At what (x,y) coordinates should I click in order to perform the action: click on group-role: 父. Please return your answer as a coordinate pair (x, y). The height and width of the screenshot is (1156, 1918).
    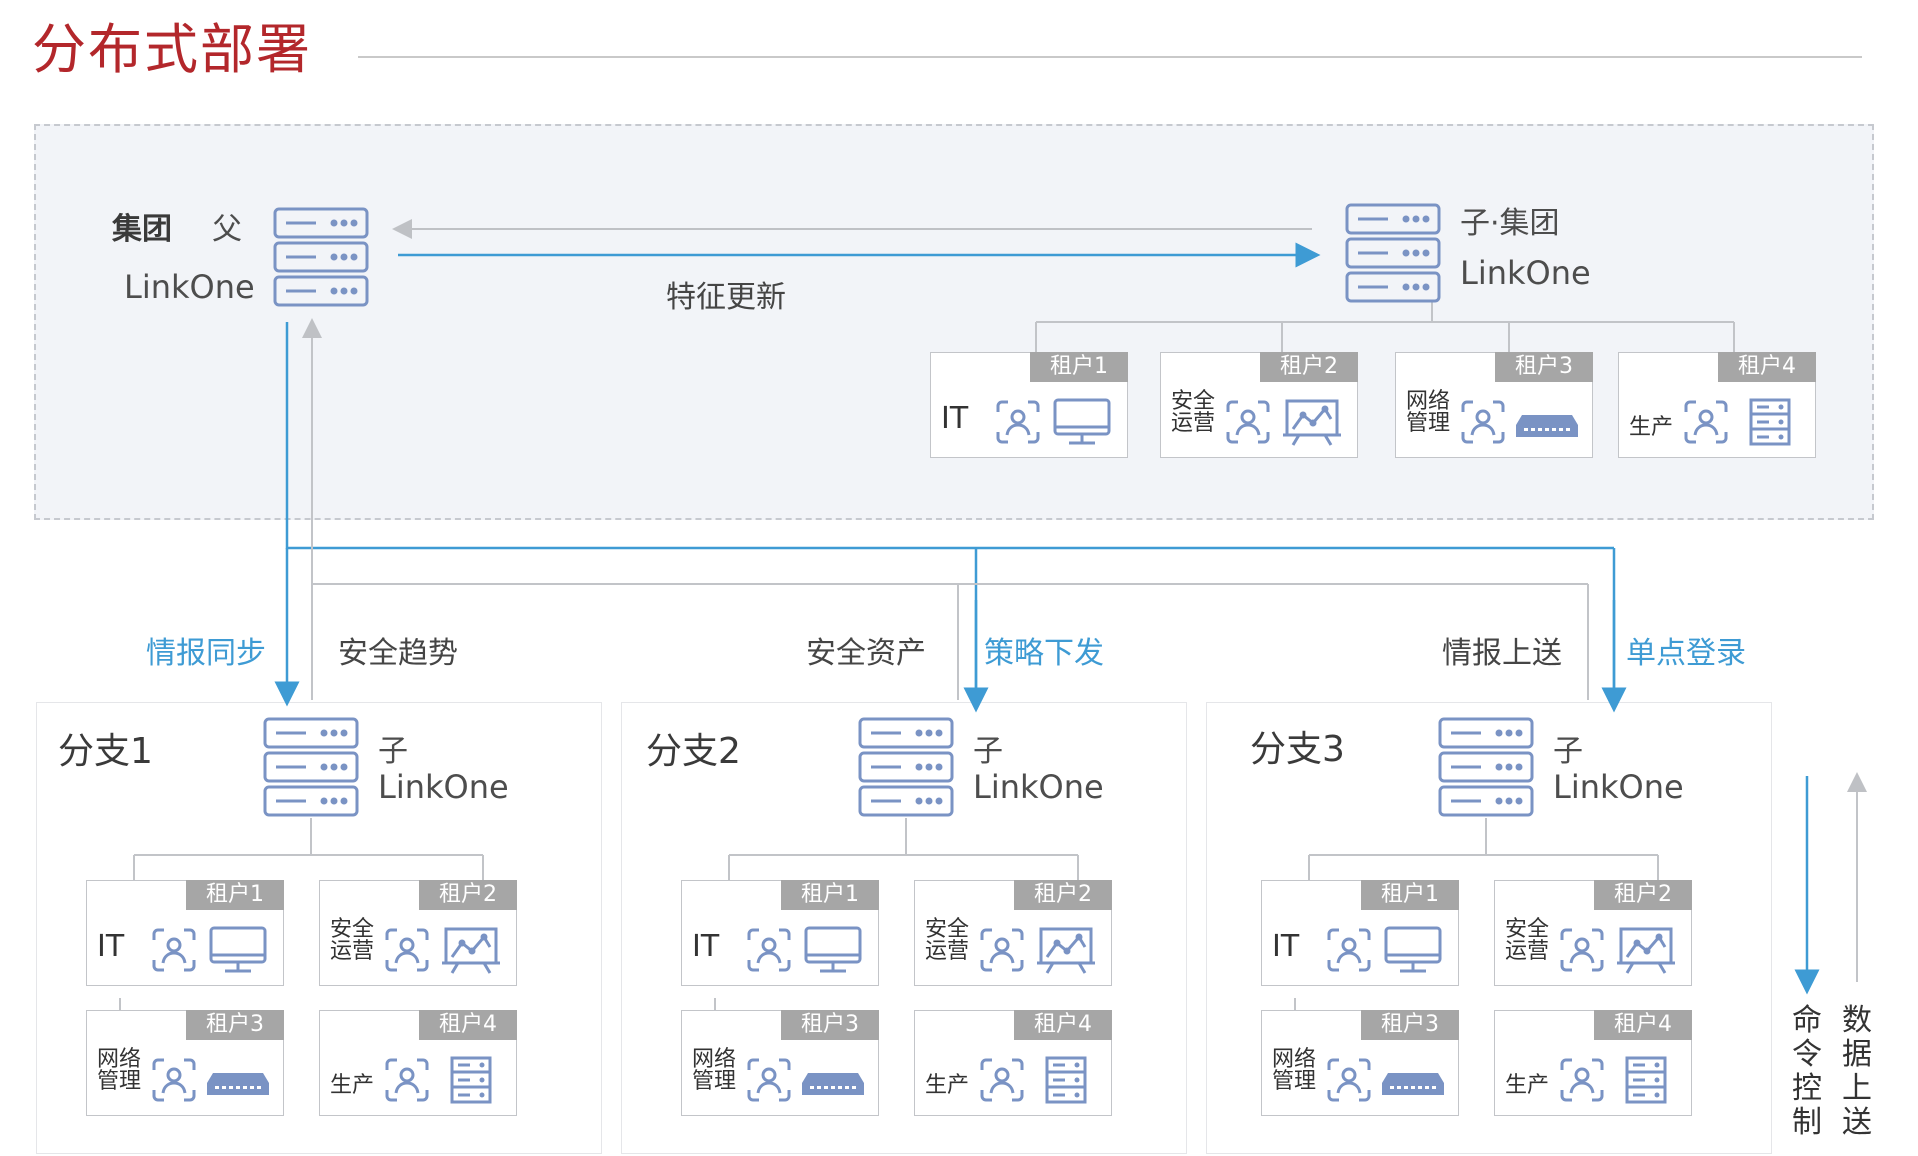
    Looking at the image, I should click on (227, 229).